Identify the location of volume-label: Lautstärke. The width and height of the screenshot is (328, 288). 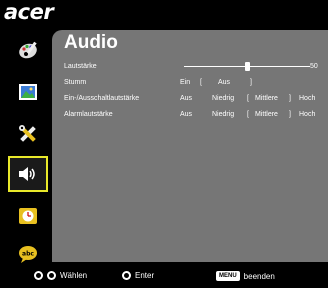
(80, 66).